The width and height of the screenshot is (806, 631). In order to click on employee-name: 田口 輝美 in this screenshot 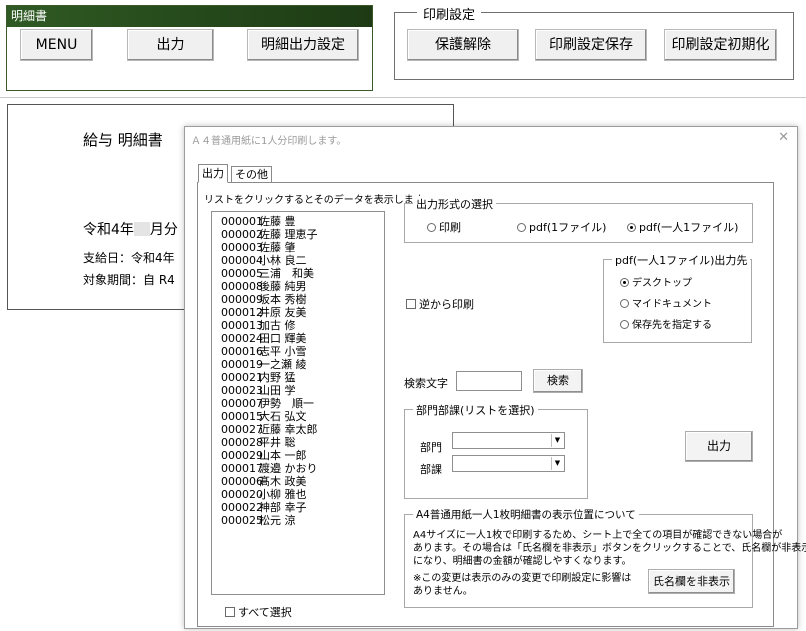, I will do `click(283, 338)`.